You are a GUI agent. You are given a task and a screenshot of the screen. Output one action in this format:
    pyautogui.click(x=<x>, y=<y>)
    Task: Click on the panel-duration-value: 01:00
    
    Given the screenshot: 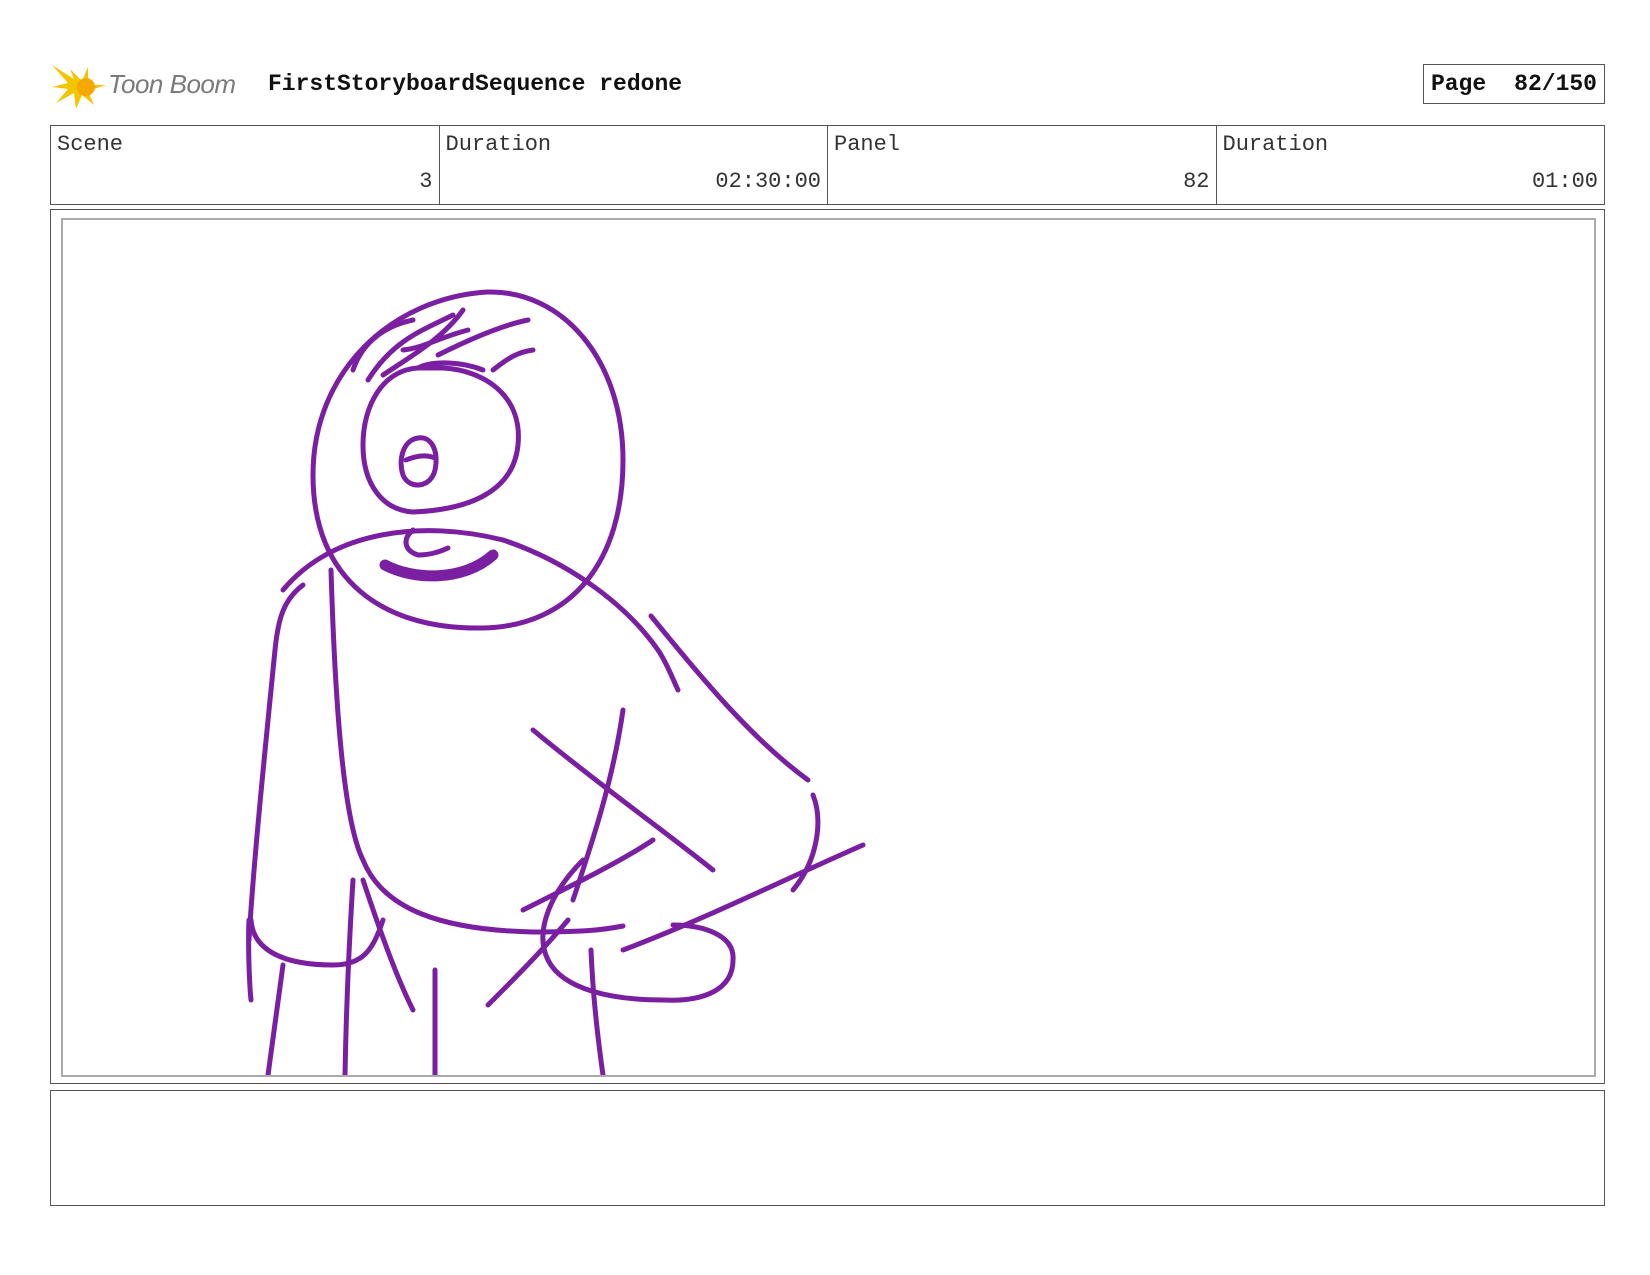 What is the action you would take?
    pyautogui.click(x=1564, y=181)
    